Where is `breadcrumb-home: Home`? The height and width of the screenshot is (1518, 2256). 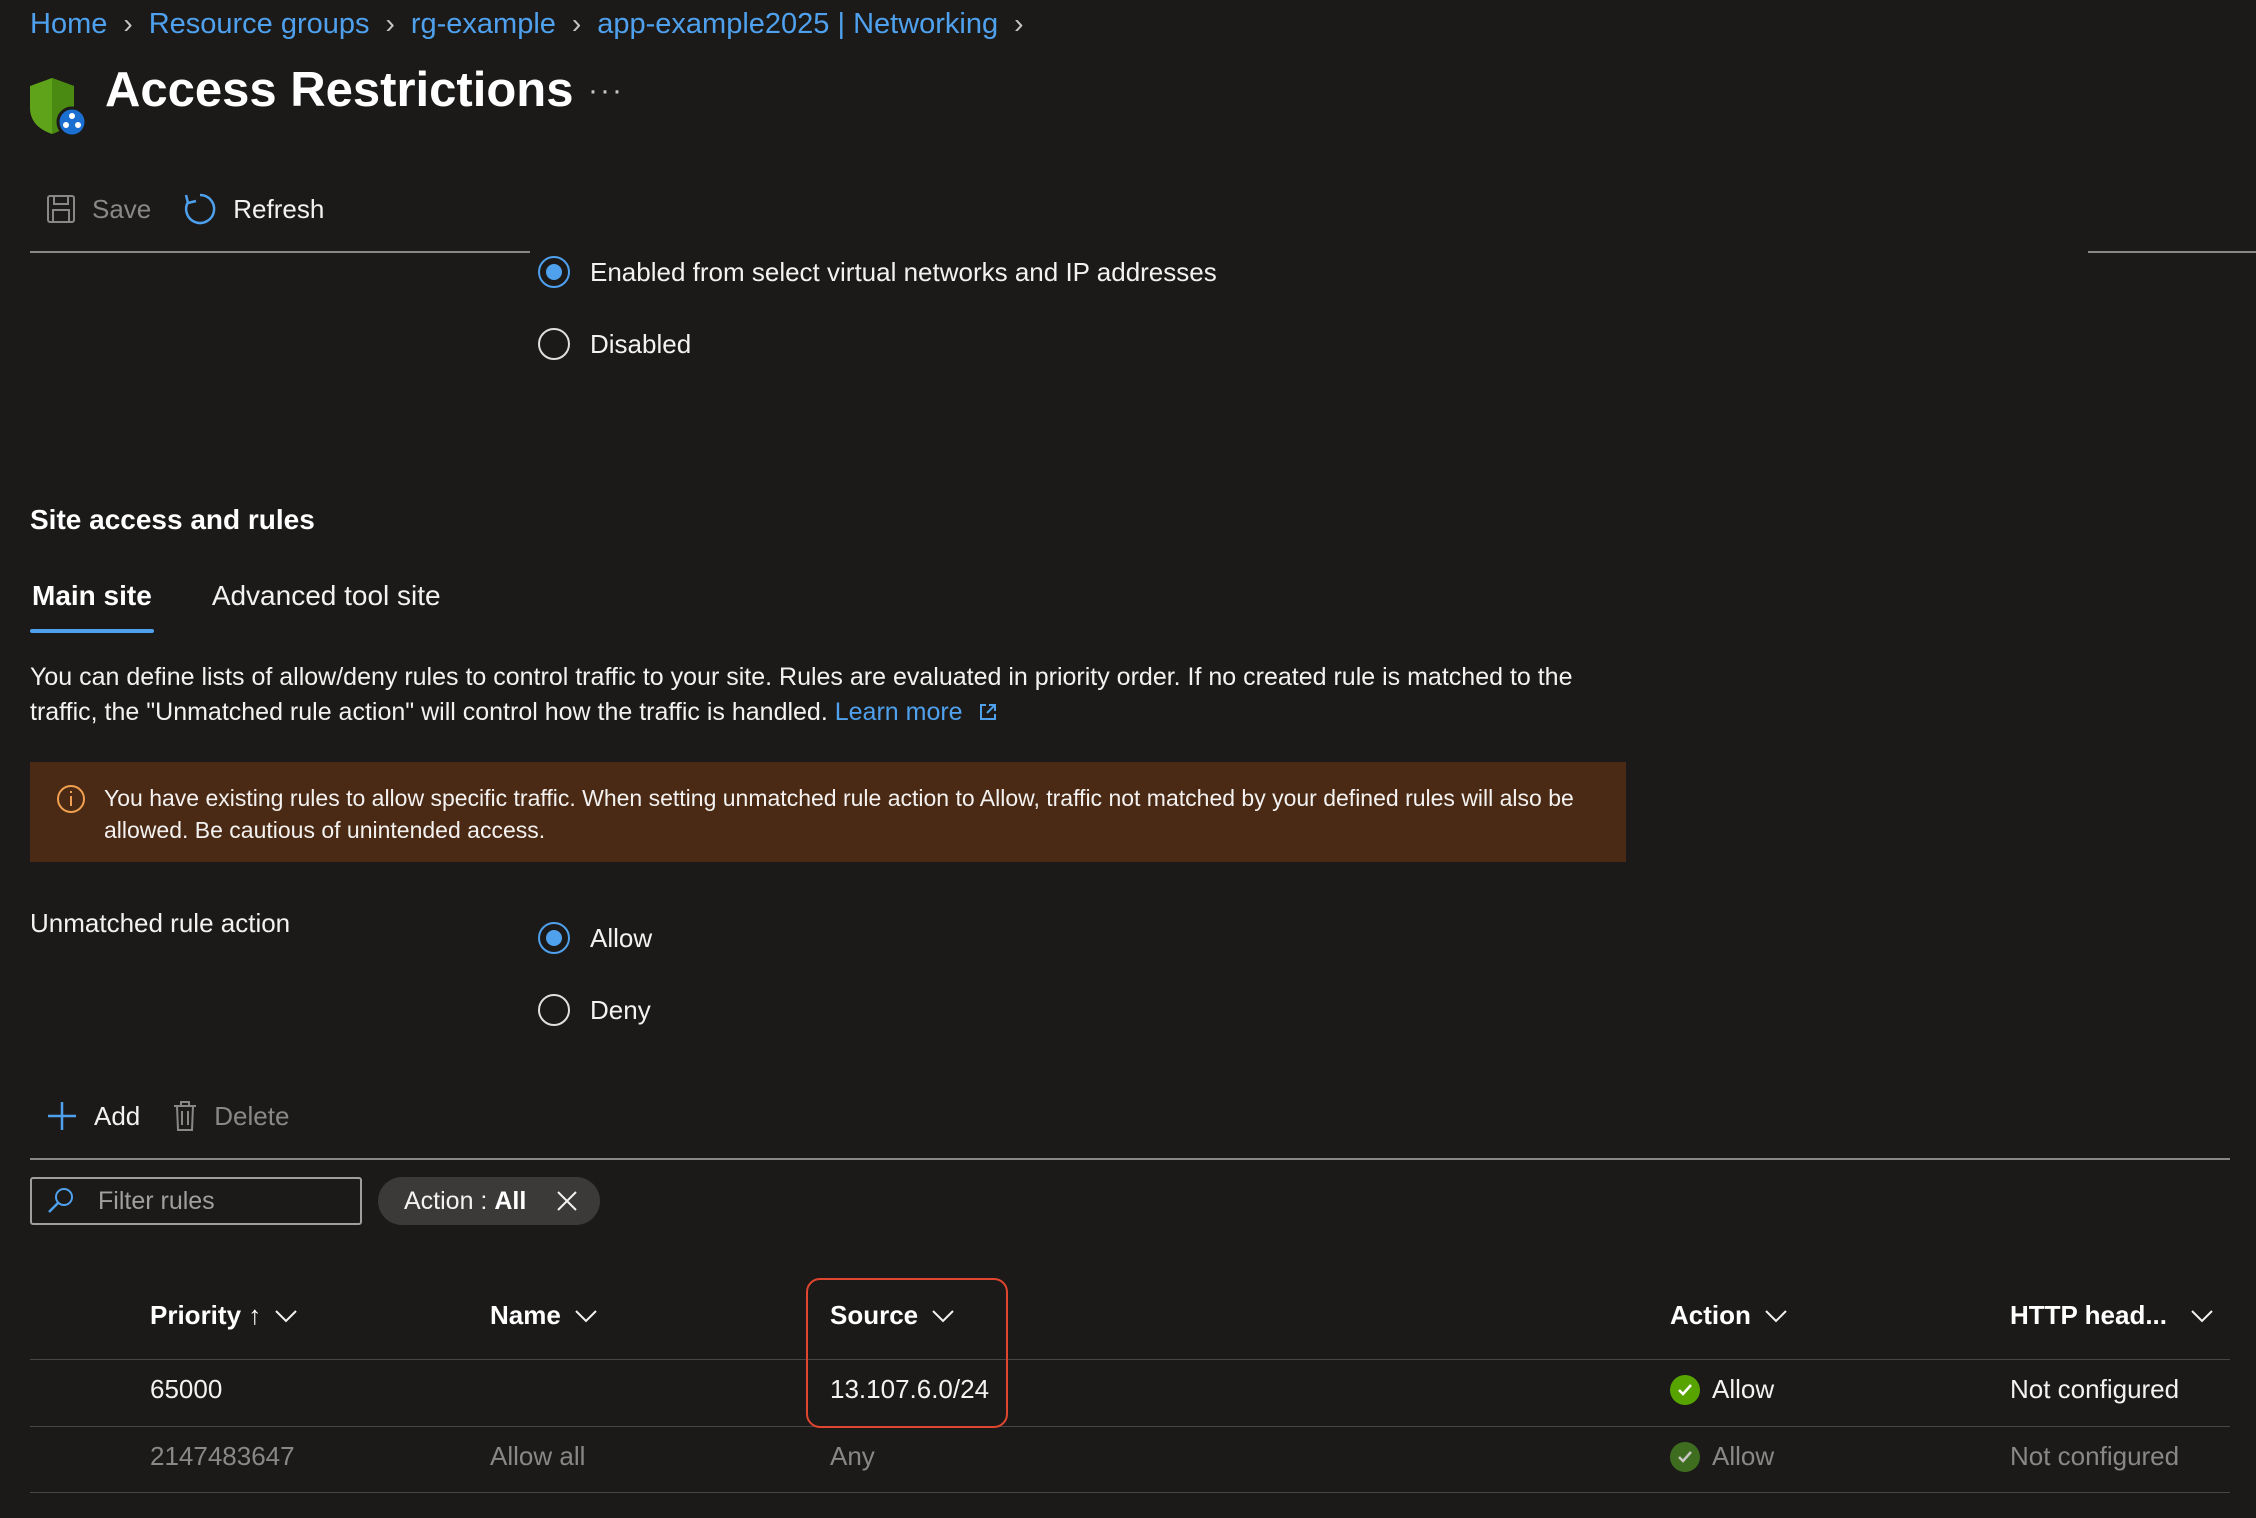 breadcrumb-home: Home is located at coordinates (68, 24).